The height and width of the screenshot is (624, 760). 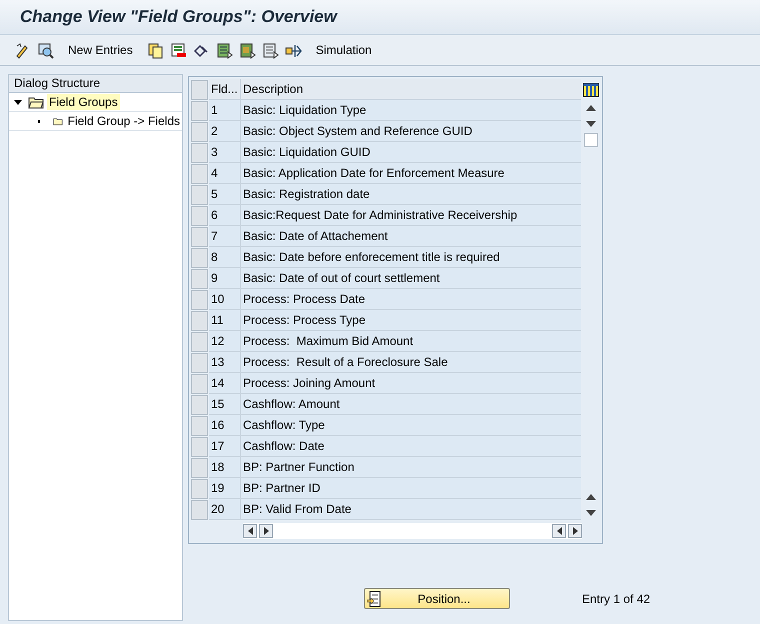 I want to click on table-cell: BP: Partner Function, so click(x=411, y=467).